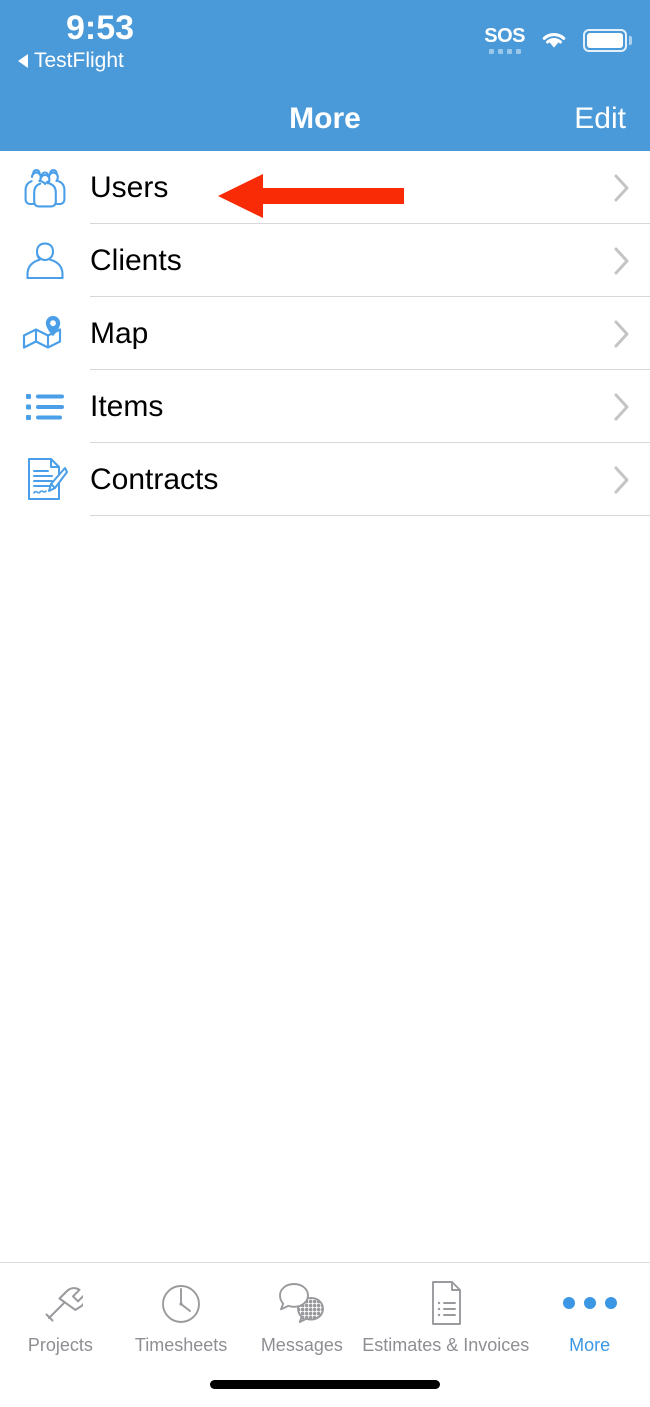 The width and height of the screenshot is (650, 1407). I want to click on list-separator, so click(370, 515).